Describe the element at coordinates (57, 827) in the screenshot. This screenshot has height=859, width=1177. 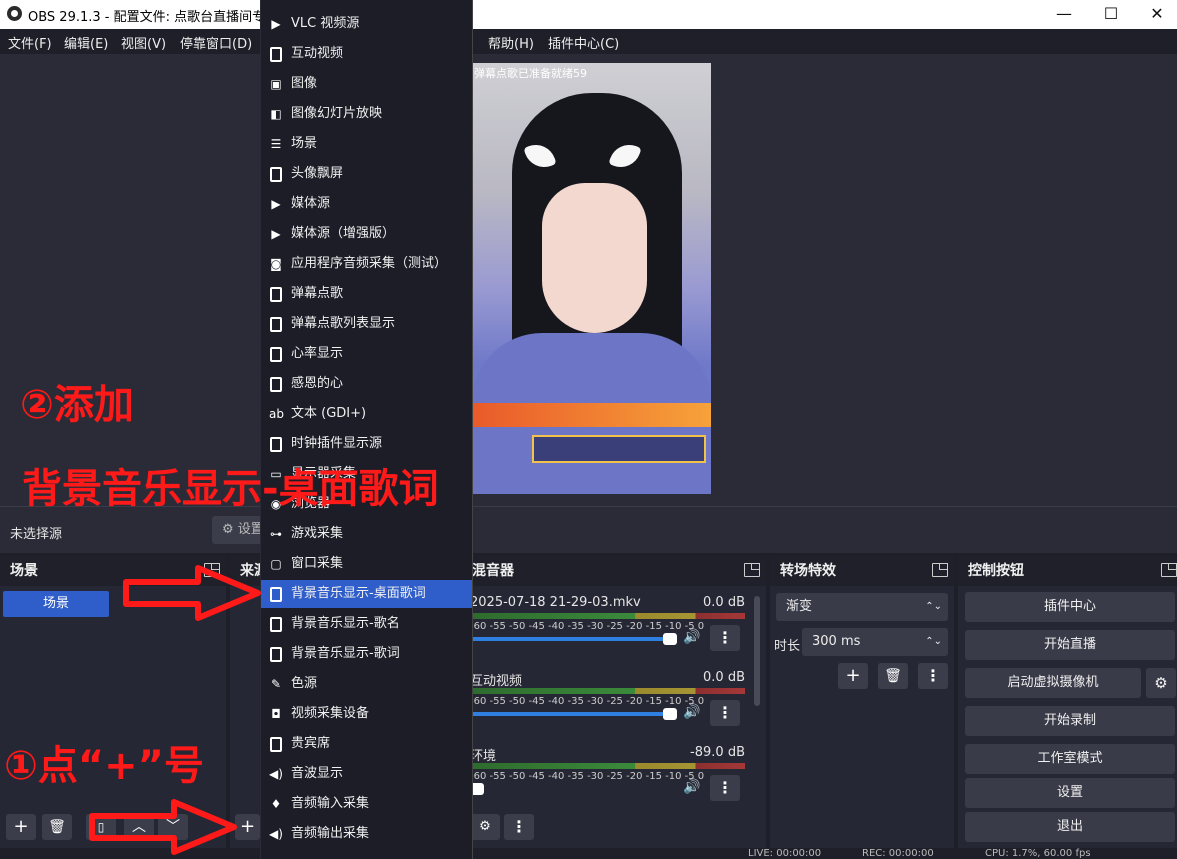
I see `remove-scene-button: 🗑` at that location.